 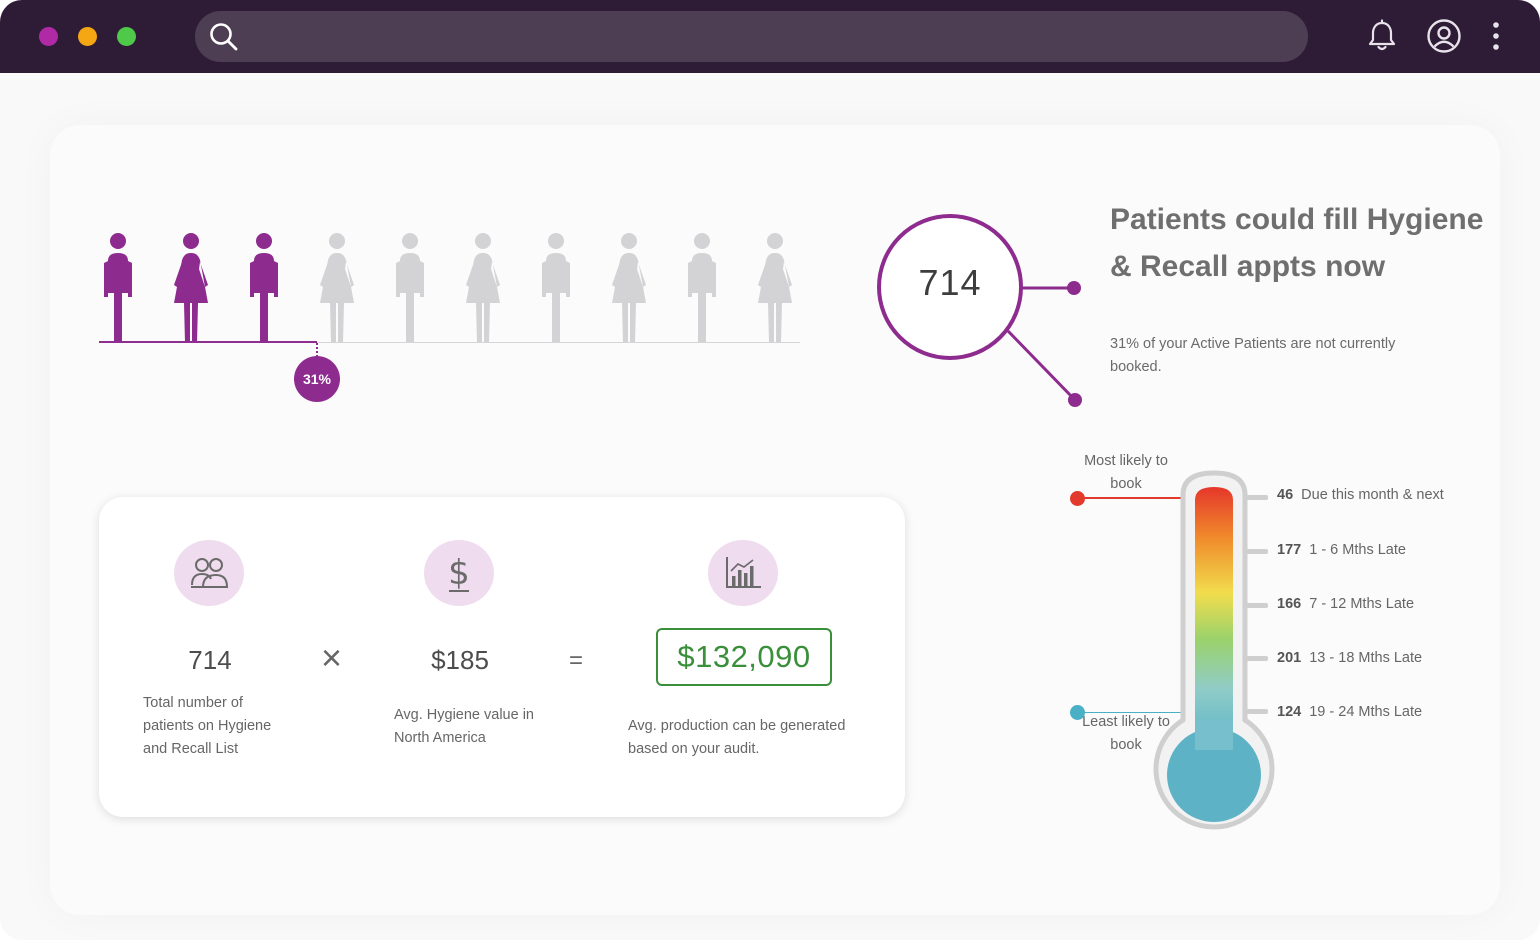 What do you see at coordinates (210, 660) in the screenshot?
I see `patients-value: 714` at bounding box center [210, 660].